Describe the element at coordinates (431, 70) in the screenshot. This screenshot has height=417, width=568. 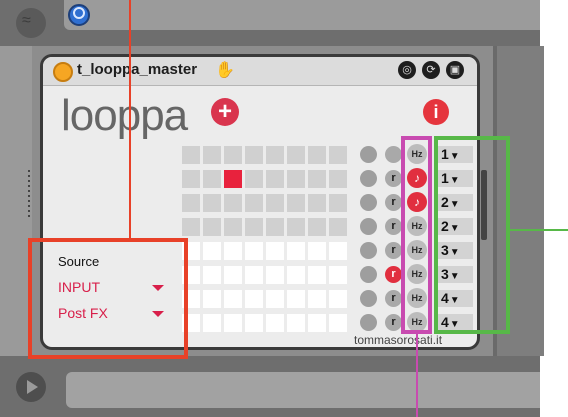
I see `refresh-icon: ⟳` at that location.